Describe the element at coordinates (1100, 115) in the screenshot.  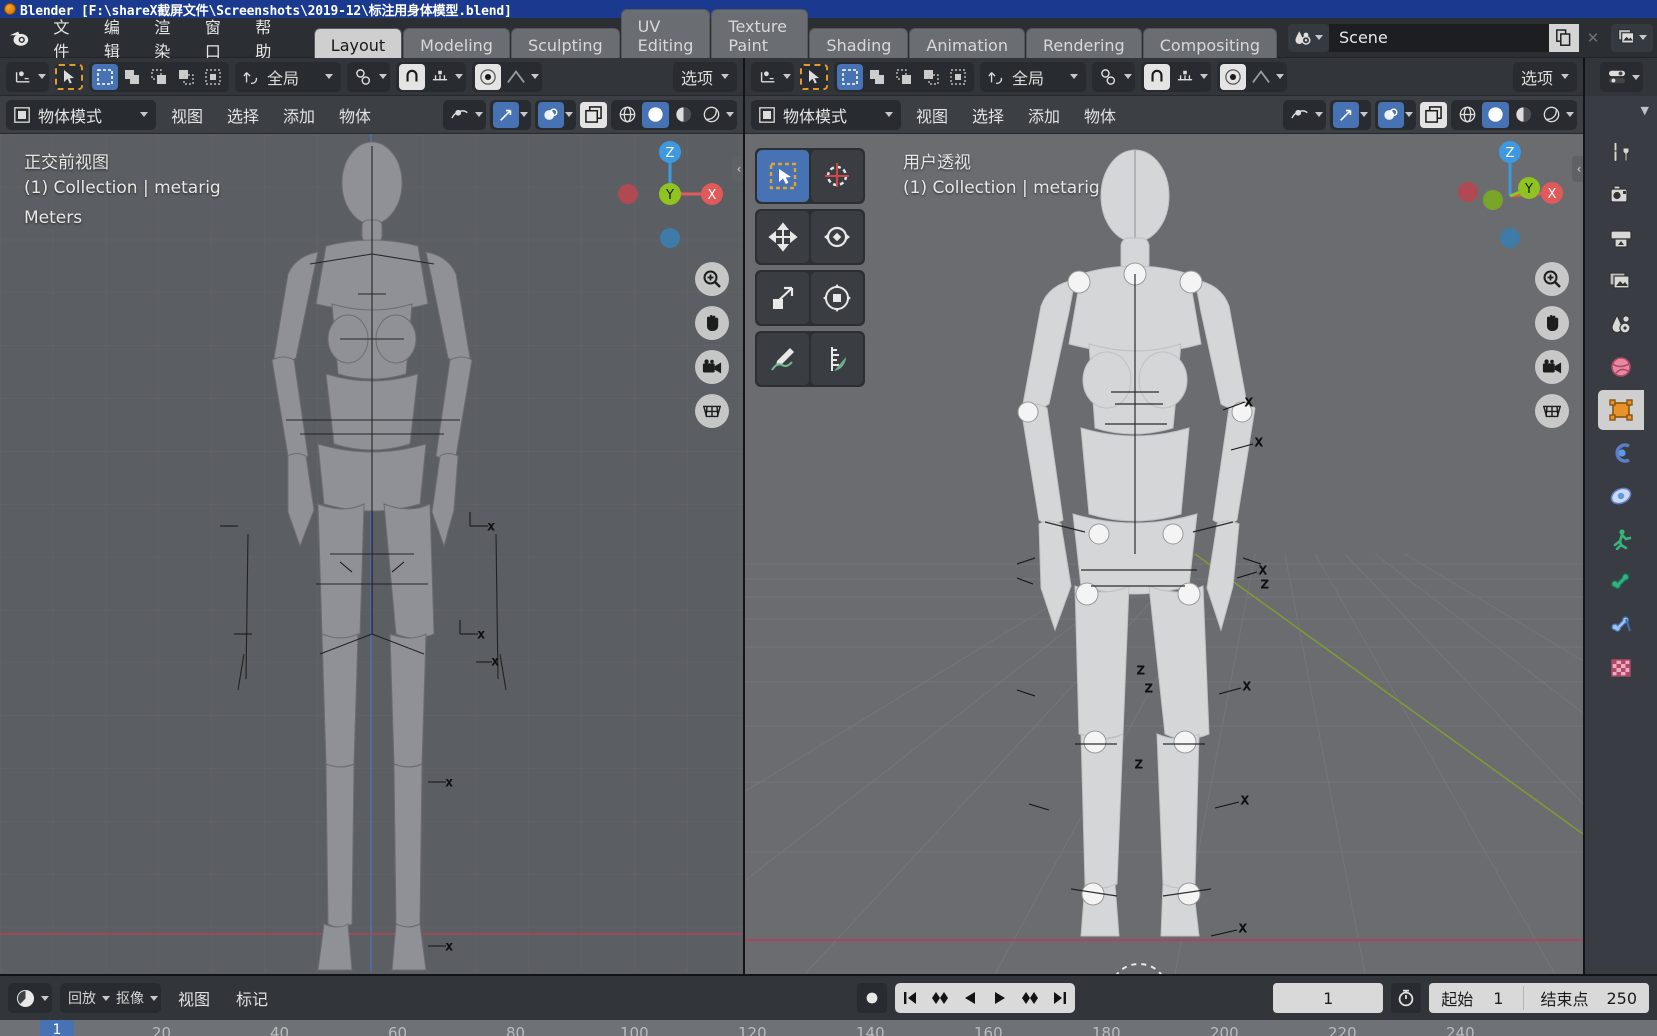
I see `viewport-right-menu-object: 物体` at that location.